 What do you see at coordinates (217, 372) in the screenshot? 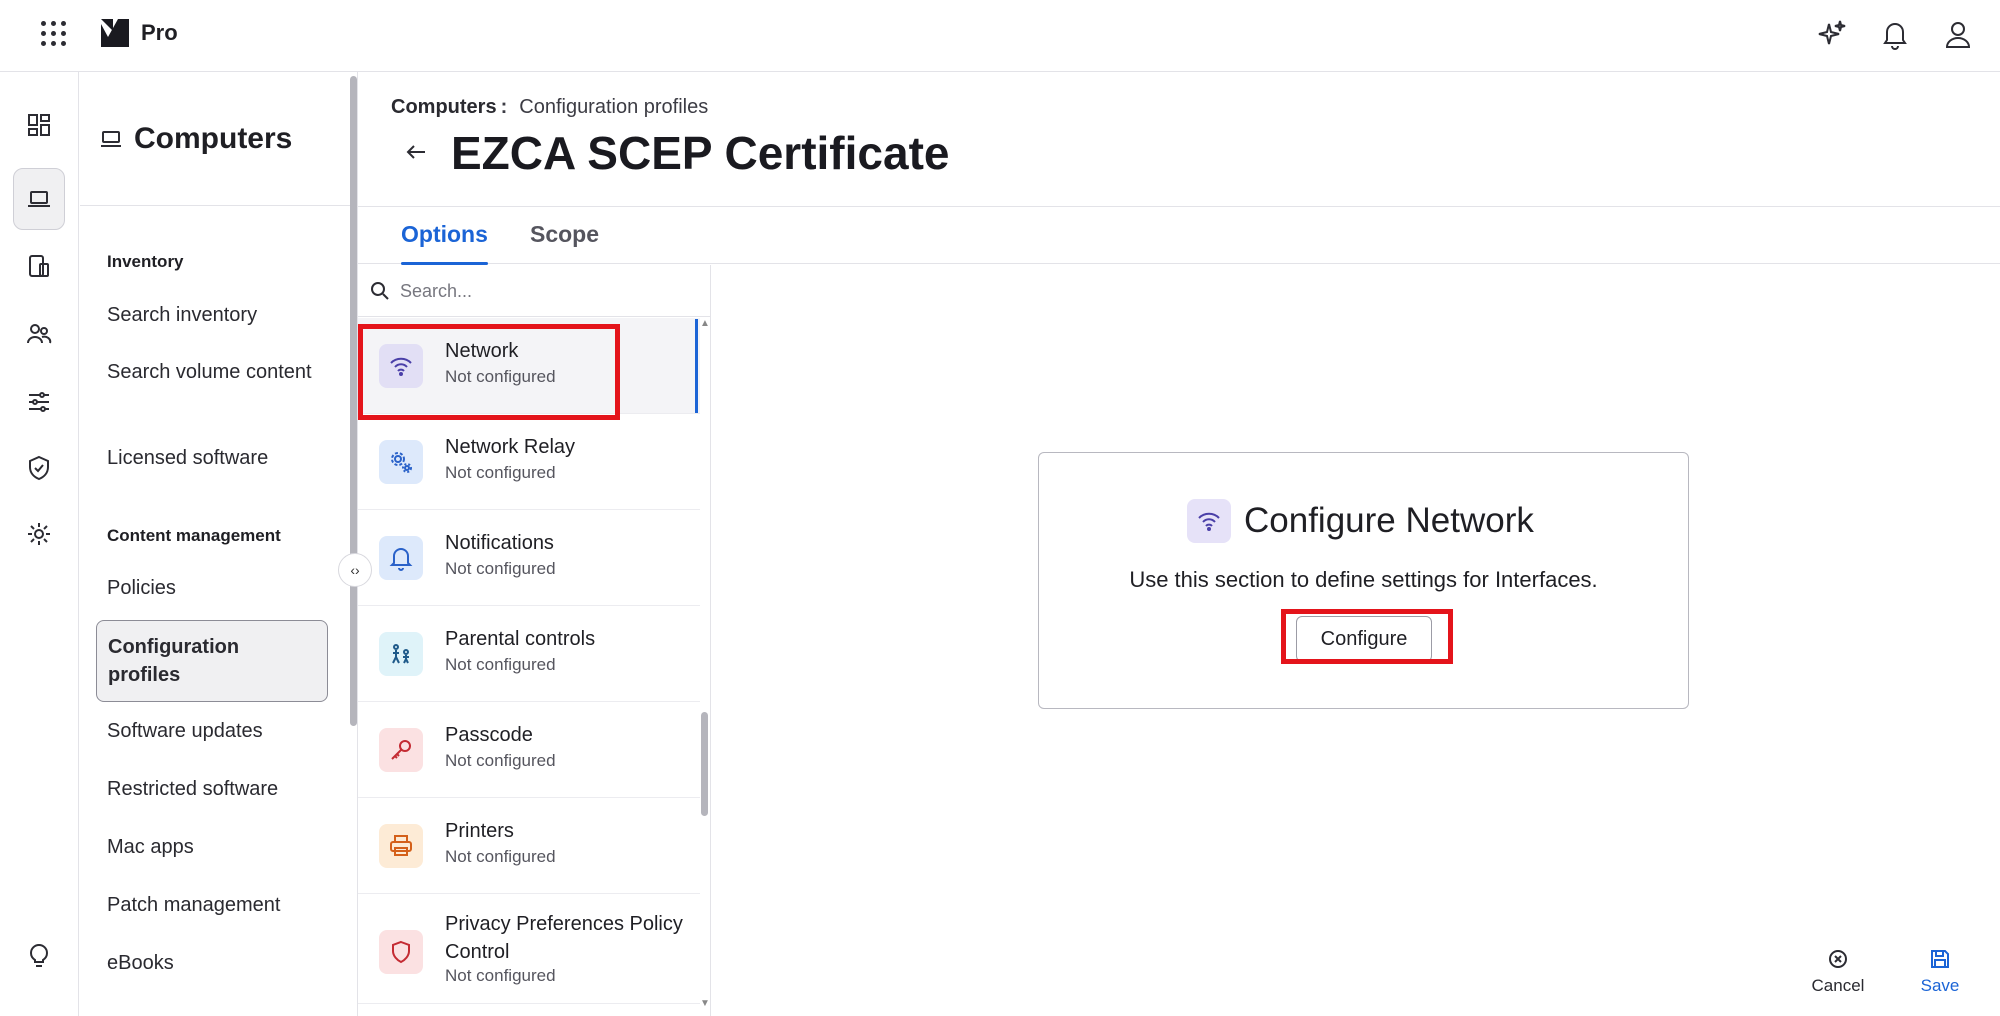
I see `nav-search-volume-content: Search volume content` at bounding box center [217, 372].